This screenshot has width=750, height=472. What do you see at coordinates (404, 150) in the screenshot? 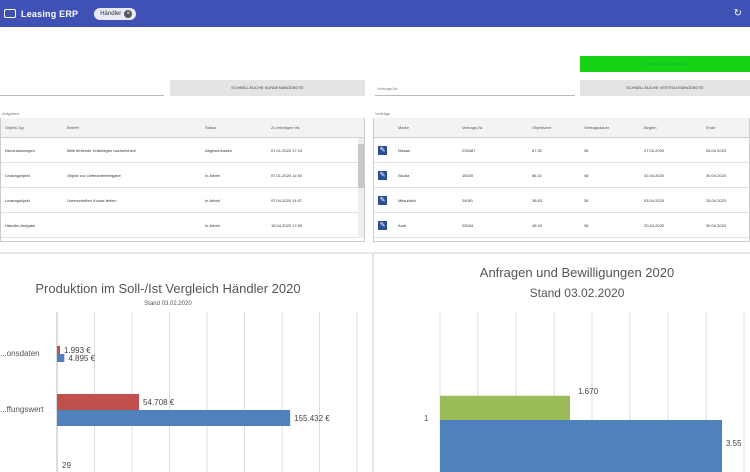
I see `table-cell: Nissan` at bounding box center [404, 150].